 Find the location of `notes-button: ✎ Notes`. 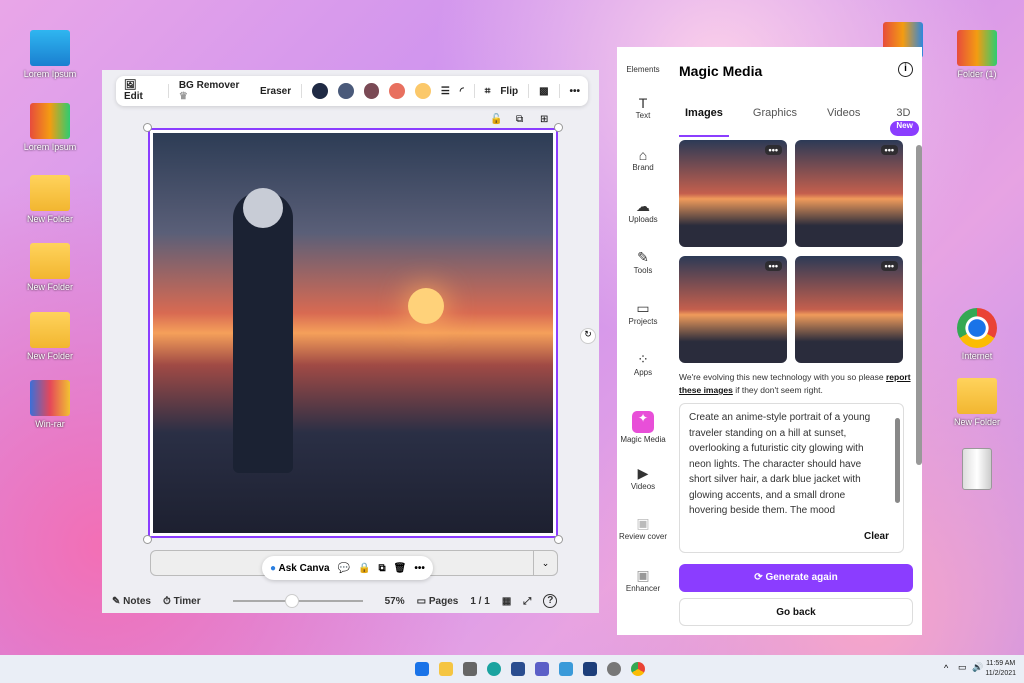

notes-button: ✎ Notes is located at coordinates (131, 601).